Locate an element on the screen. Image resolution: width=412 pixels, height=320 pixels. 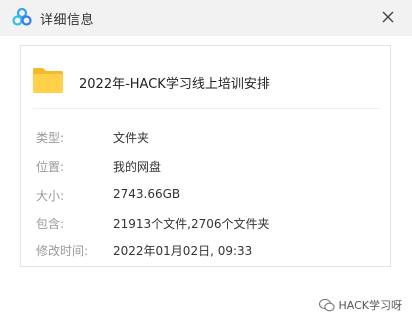
detail-label: 大小: is located at coordinates (50, 196).